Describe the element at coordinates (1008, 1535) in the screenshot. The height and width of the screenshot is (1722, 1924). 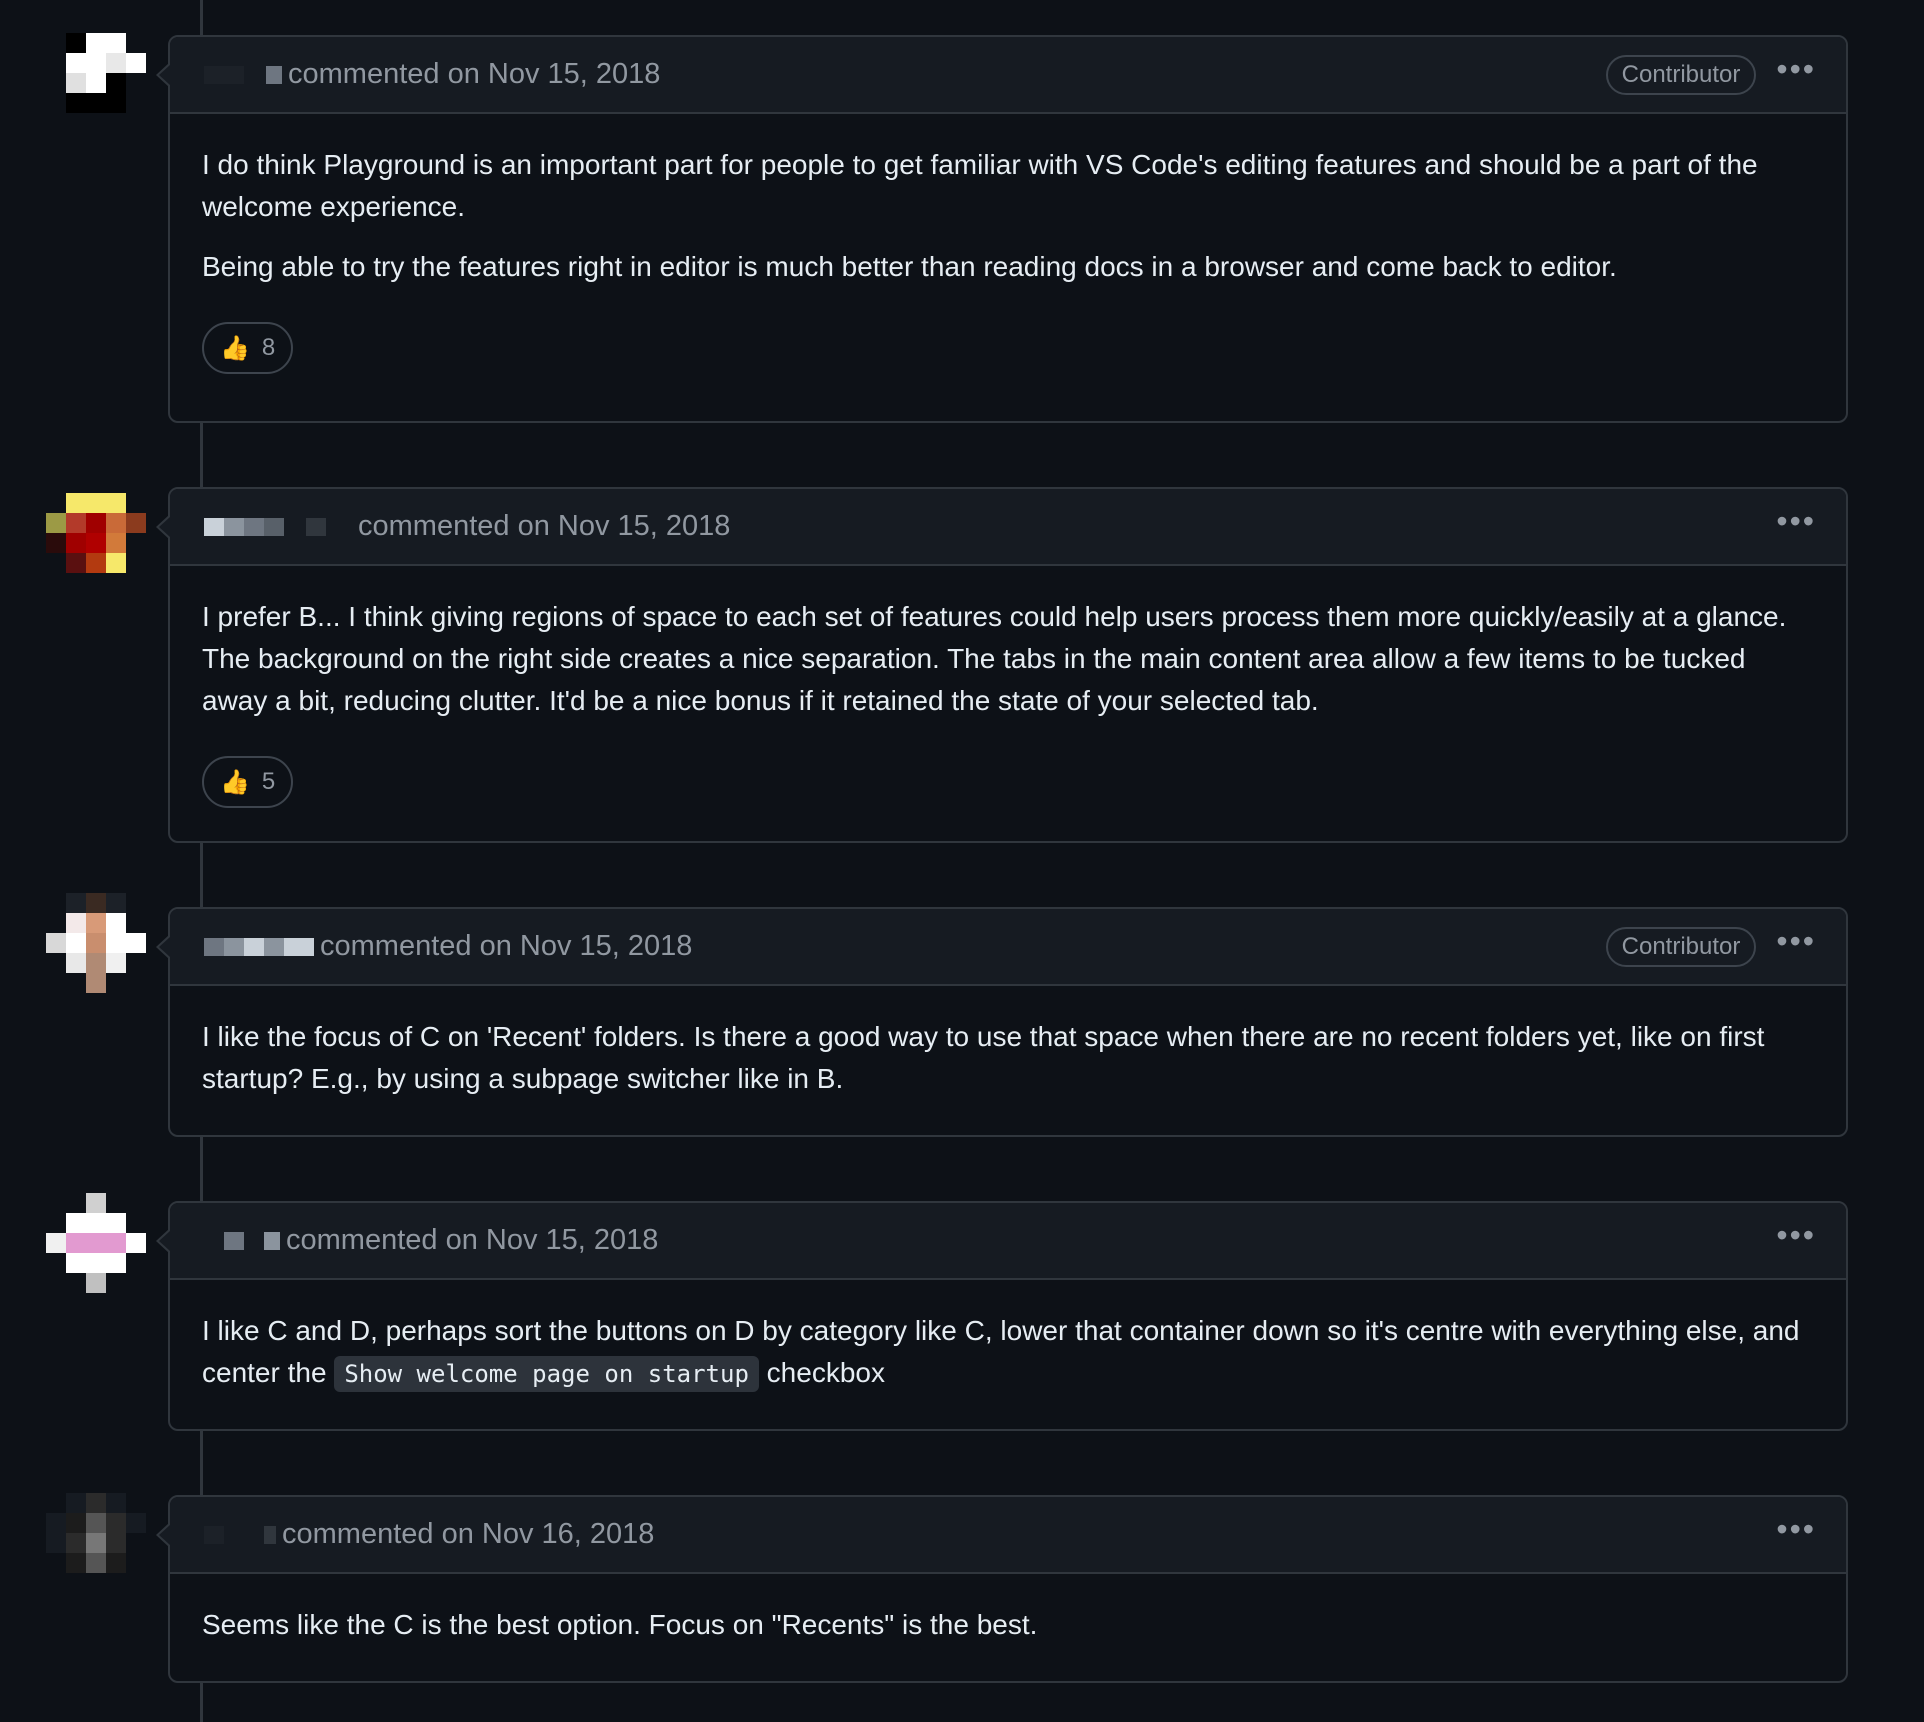
I see `comment-header: commented on Nov 16, 2018 •••` at that location.